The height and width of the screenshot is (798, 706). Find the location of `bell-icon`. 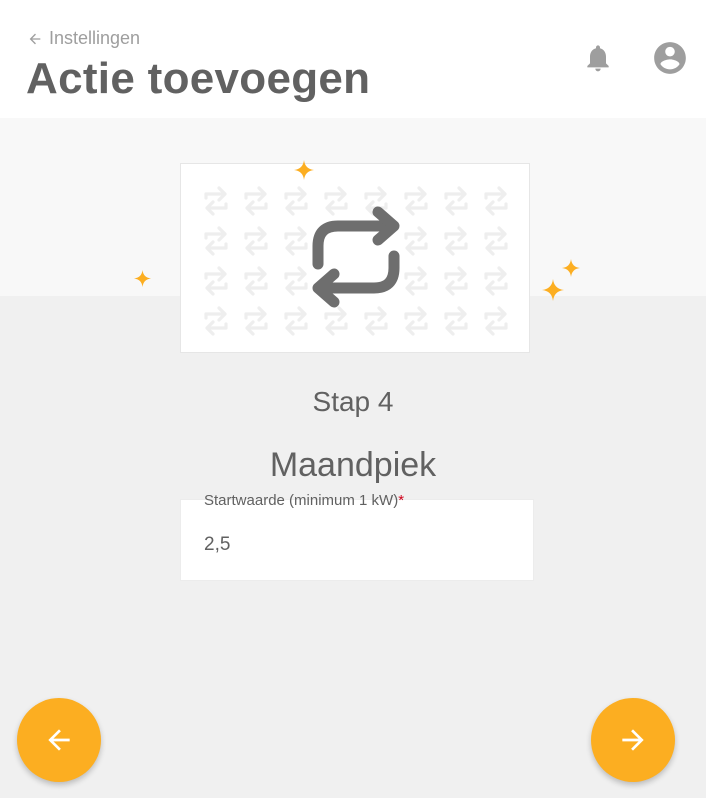

bell-icon is located at coordinates (598, 58).